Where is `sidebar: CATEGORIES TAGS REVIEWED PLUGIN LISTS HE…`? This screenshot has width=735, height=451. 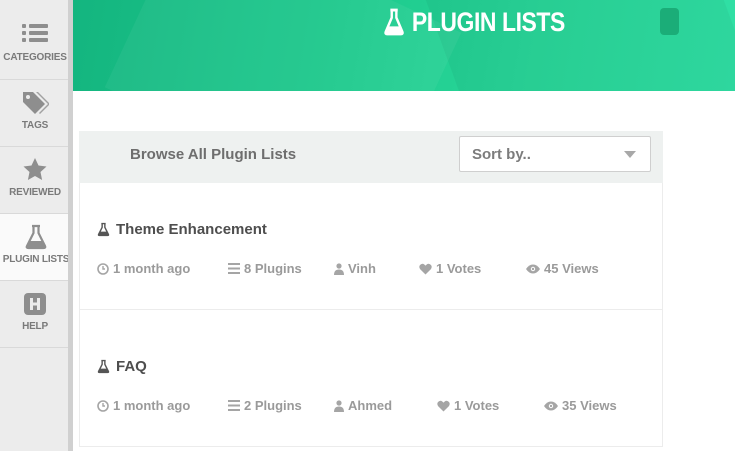 sidebar: CATEGORIES TAGS REVIEWED PLUGIN LISTS HE… is located at coordinates (39, 225).